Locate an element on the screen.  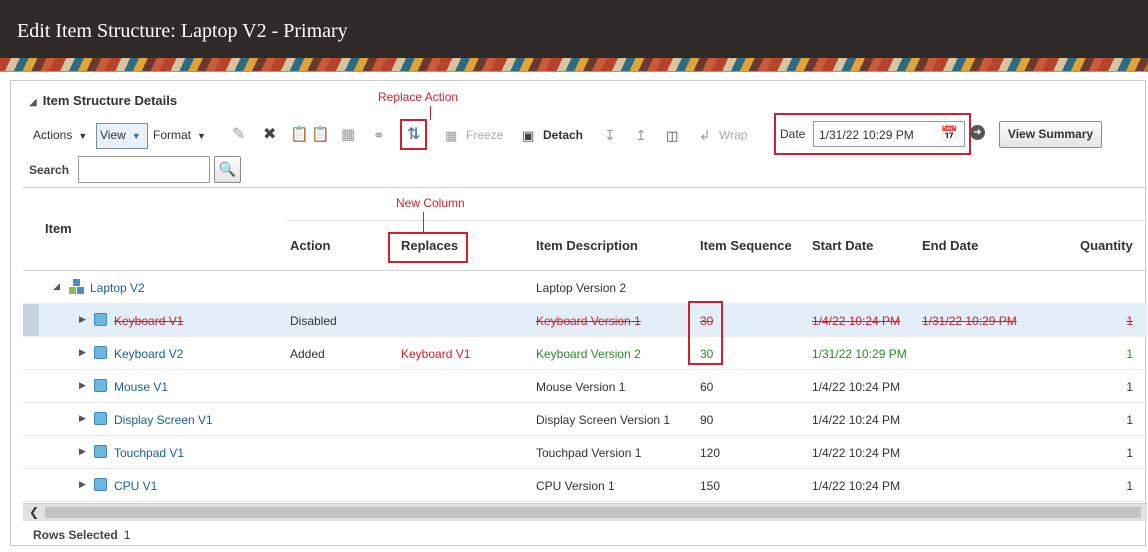
item-action: Disabled is located at coordinates (313, 321).